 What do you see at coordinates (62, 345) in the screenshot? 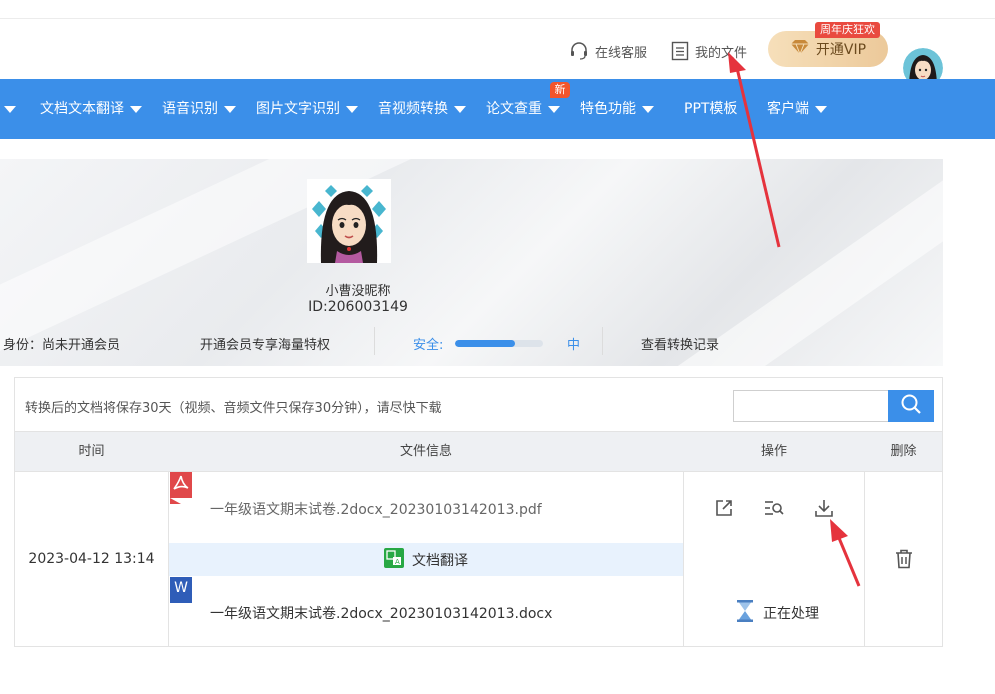
I see `membership-status: 身份：尚未开通会员` at bounding box center [62, 345].